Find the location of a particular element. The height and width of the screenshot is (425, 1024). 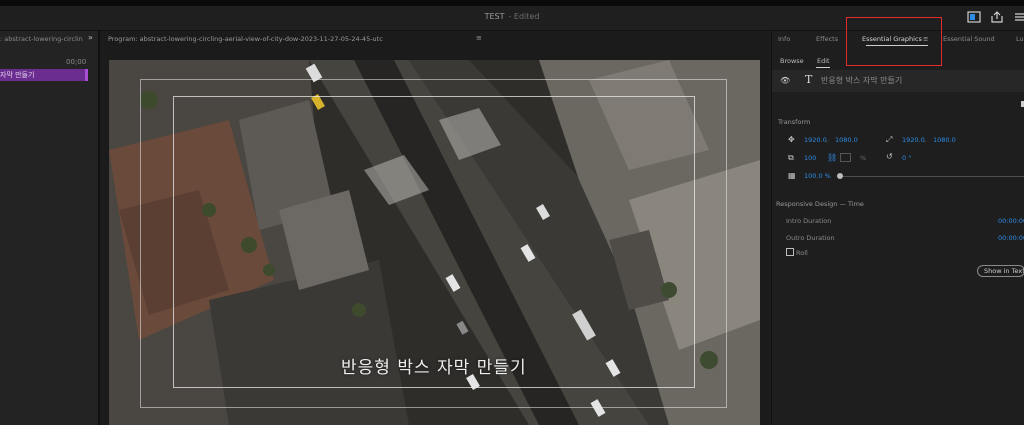

clip-label: 자막 만들기 is located at coordinates (17, 75).